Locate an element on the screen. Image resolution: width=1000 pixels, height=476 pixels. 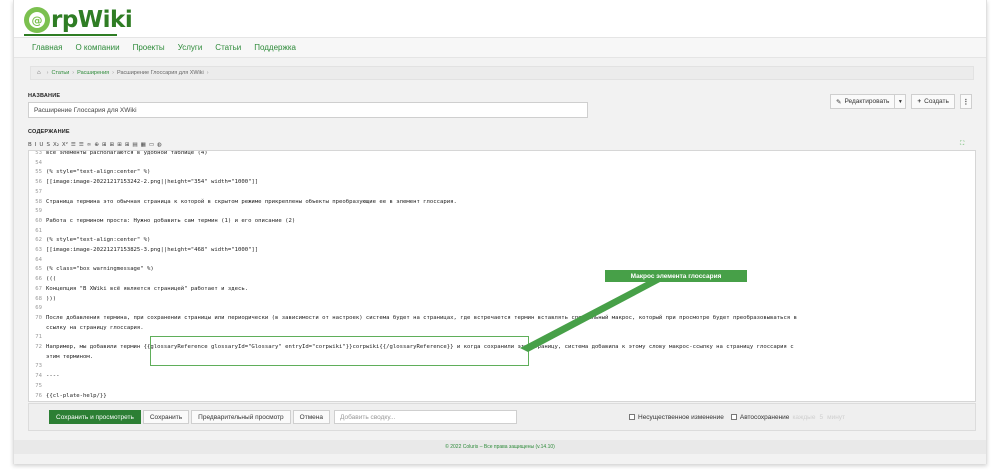
logo-bar: @ rpWiki is located at coordinates (500, 18).